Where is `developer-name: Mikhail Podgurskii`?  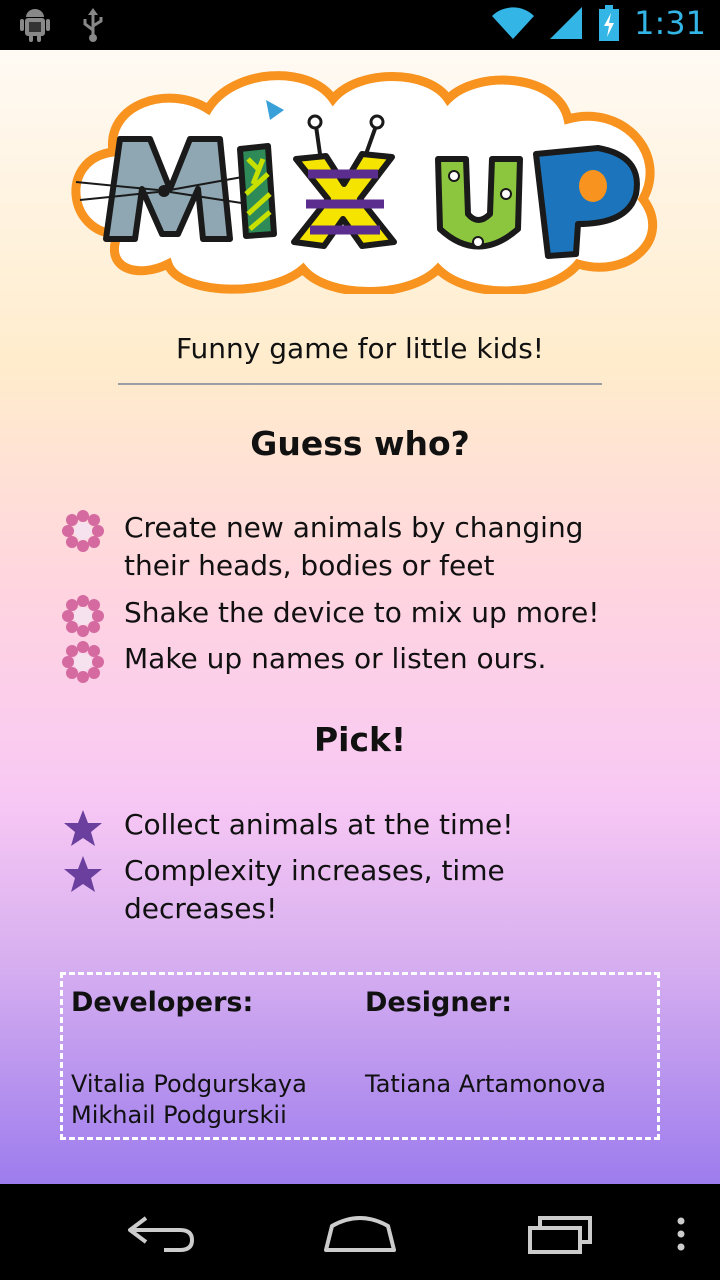 developer-name: Mikhail Podgurskii is located at coordinates (179, 1115).